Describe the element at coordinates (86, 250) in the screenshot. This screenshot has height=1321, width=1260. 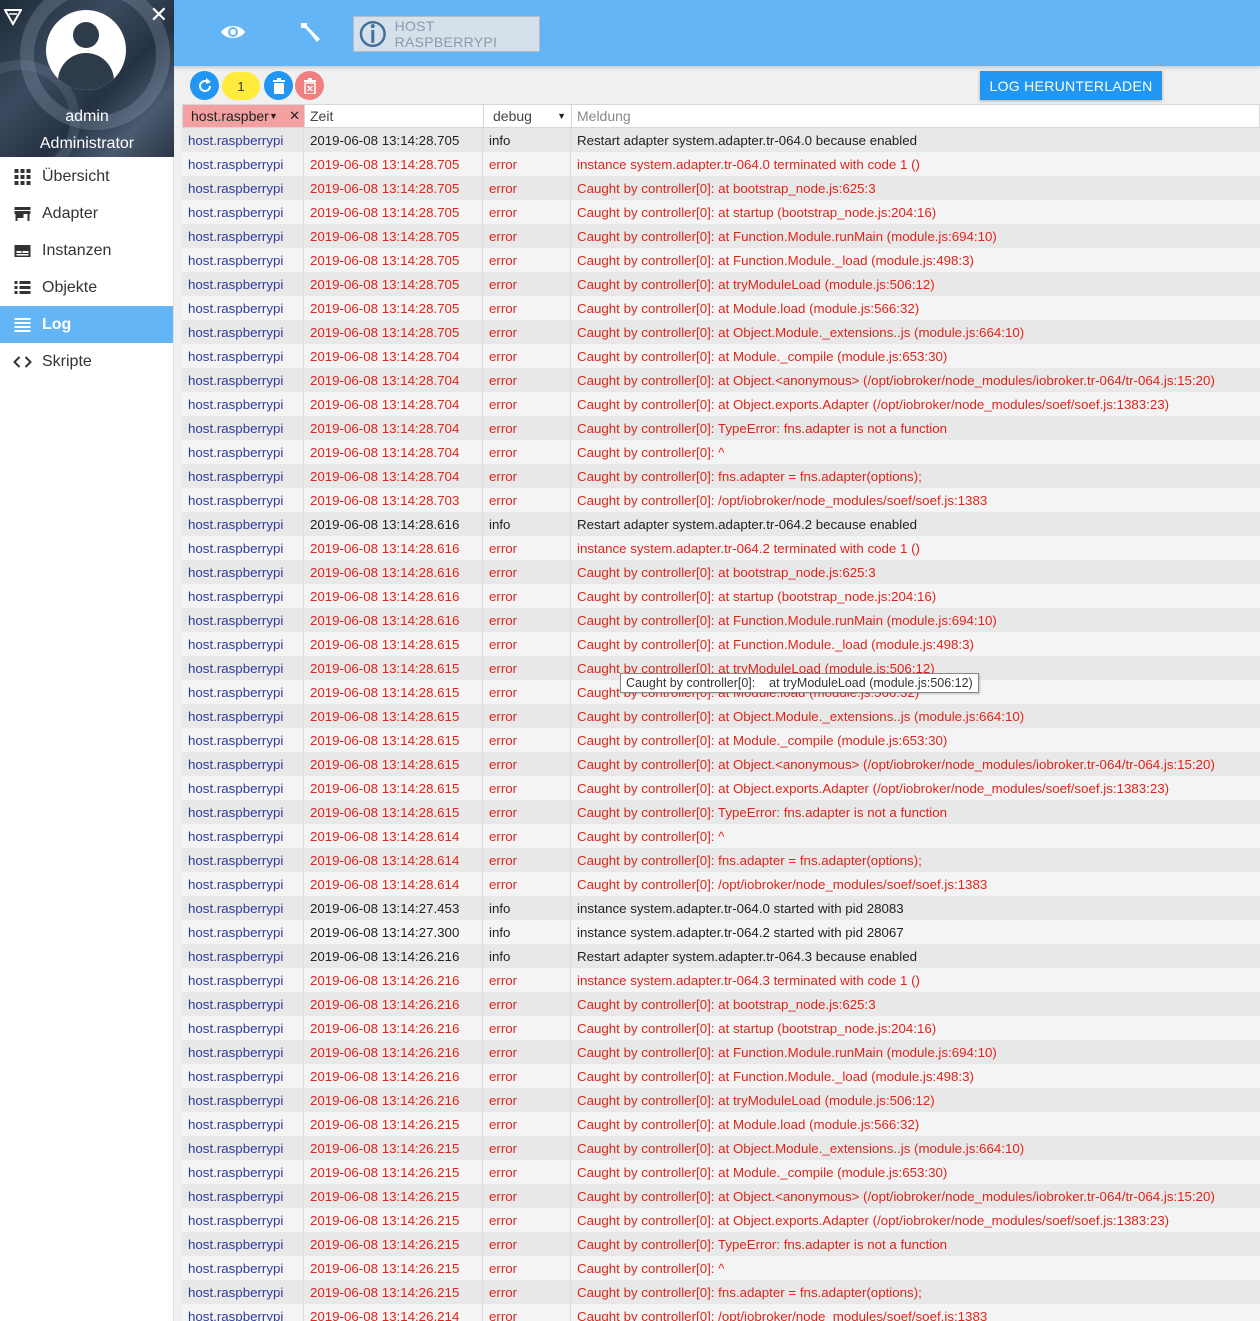
I see `sidebar-item-instanzen: Instanzen` at that location.